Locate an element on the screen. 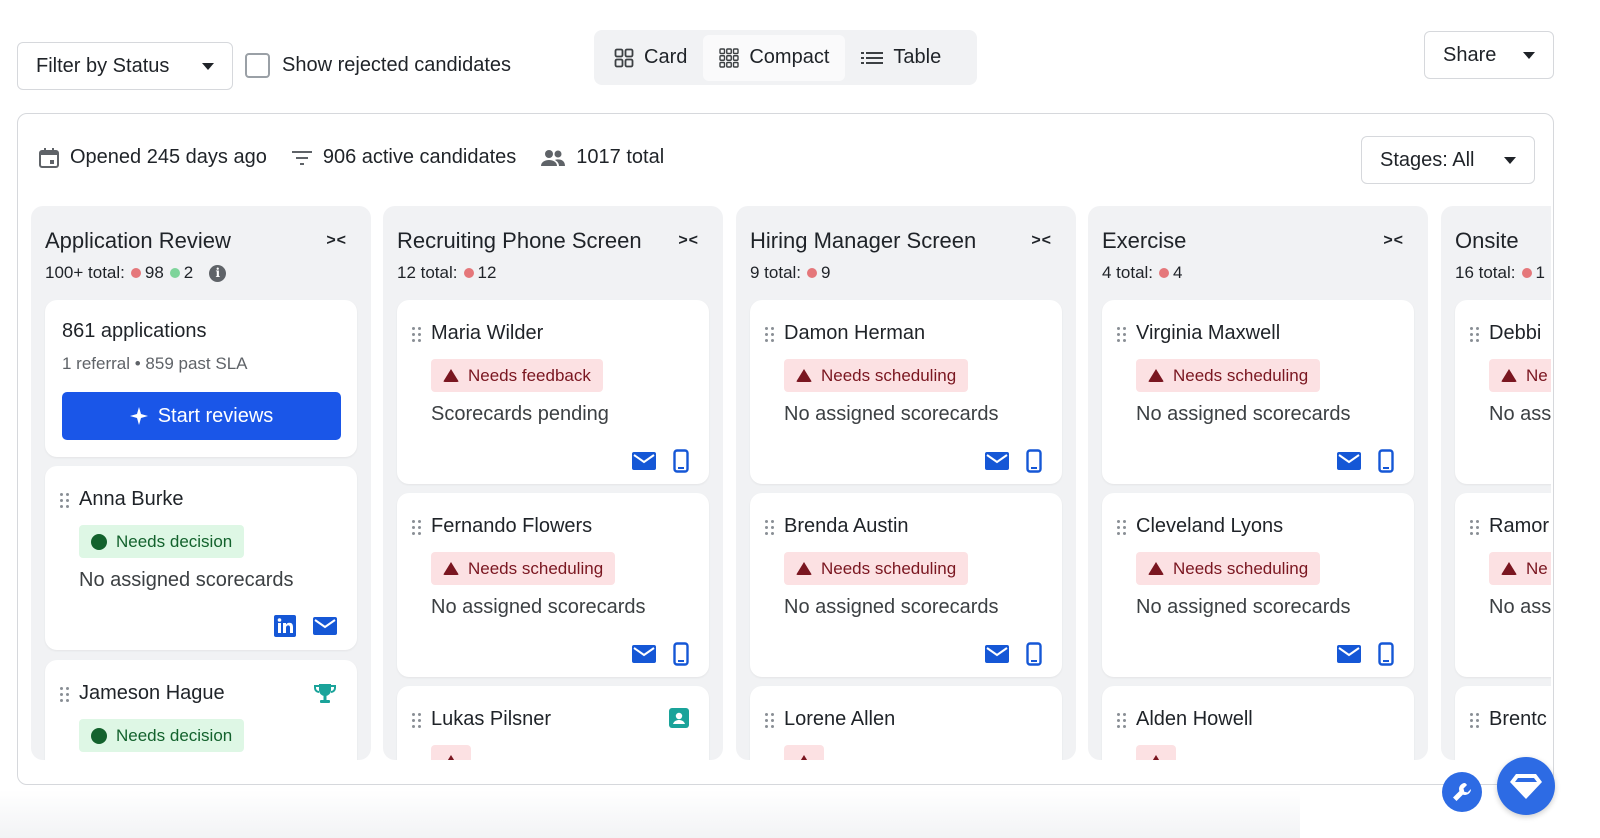 The image size is (1600, 838). candidate-name: Debbi is located at coordinates (1515, 333).